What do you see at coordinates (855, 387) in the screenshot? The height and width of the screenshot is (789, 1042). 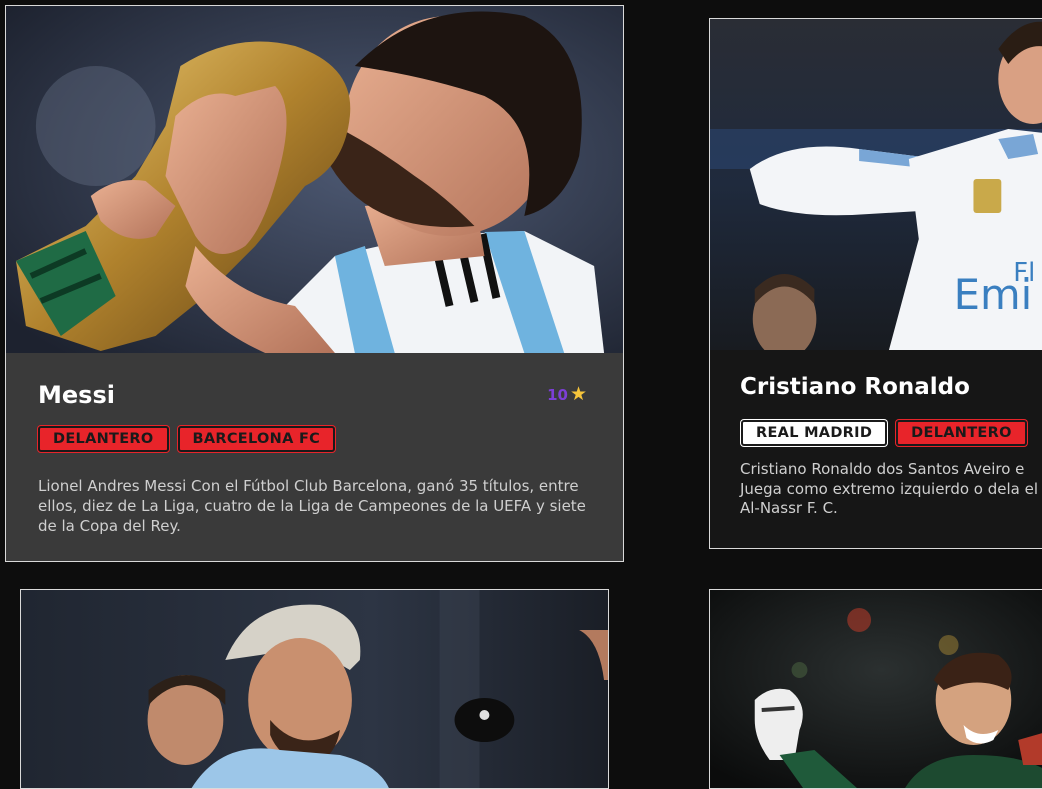 I see `player-name: Cristiano Ronaldo` at bounding box center [855, 387].